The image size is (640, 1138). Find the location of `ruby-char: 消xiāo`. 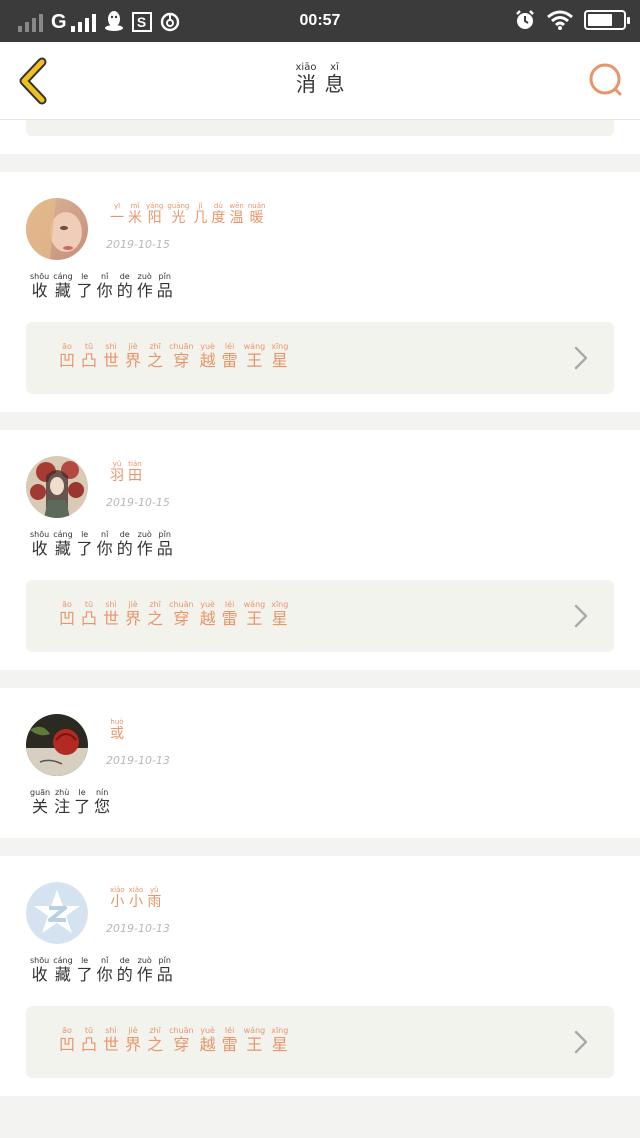

ruby-char: 消xiāo is located at coordinates (306, 79).